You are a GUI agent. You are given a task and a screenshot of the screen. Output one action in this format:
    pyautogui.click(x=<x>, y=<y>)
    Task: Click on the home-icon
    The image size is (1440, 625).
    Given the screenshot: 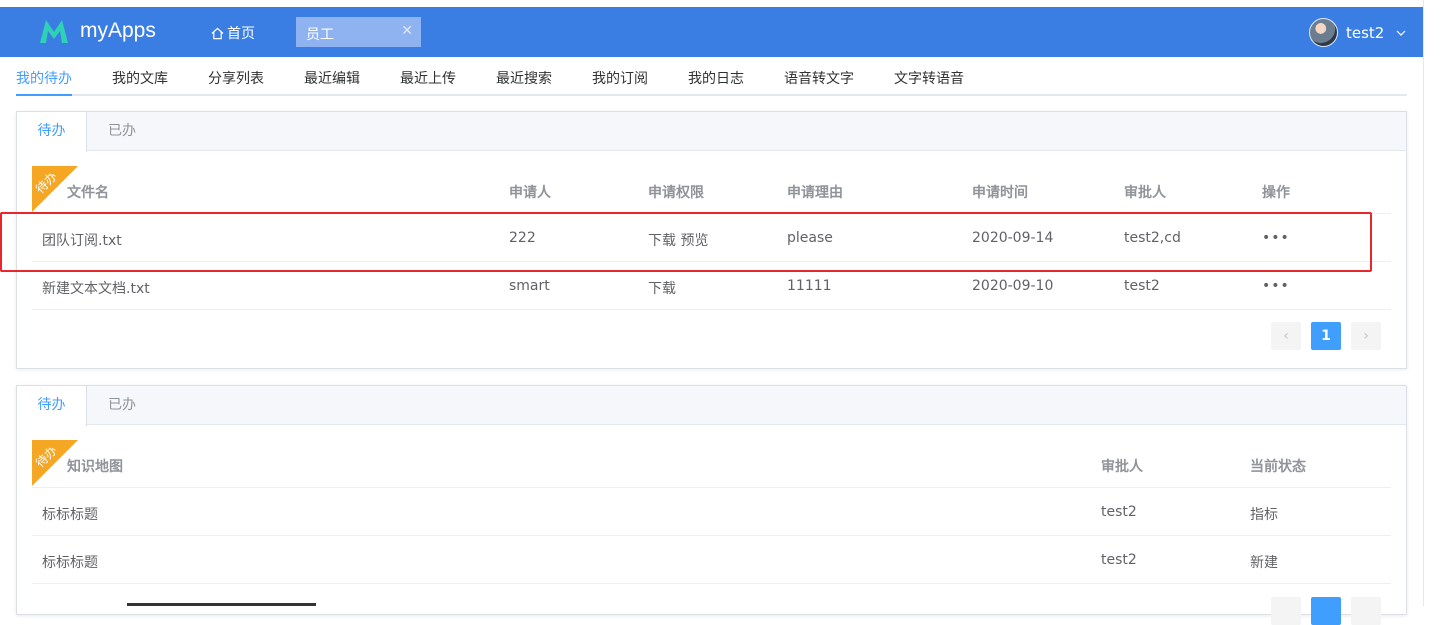 What is the action you would take?
    pyautogui.click(x=217, y=33)
    